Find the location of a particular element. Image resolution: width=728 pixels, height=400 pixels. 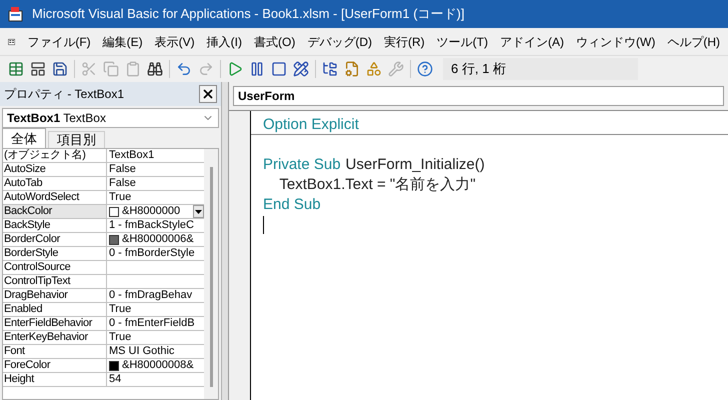

property-value: 0 - fmEnterFieldB is located at coordinates (152, 323).